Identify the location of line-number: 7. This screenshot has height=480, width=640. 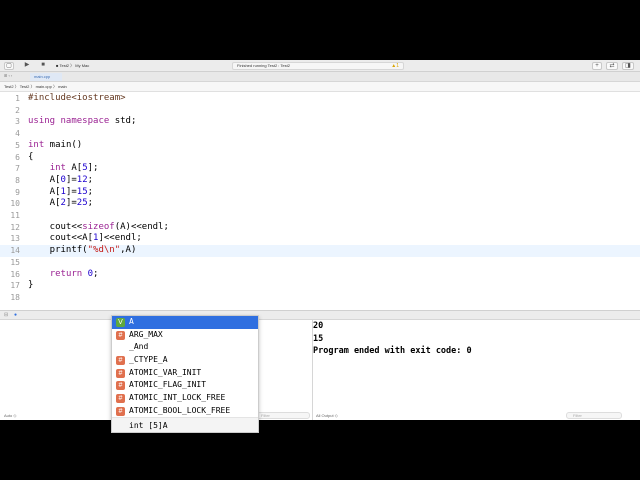
(17, 169).